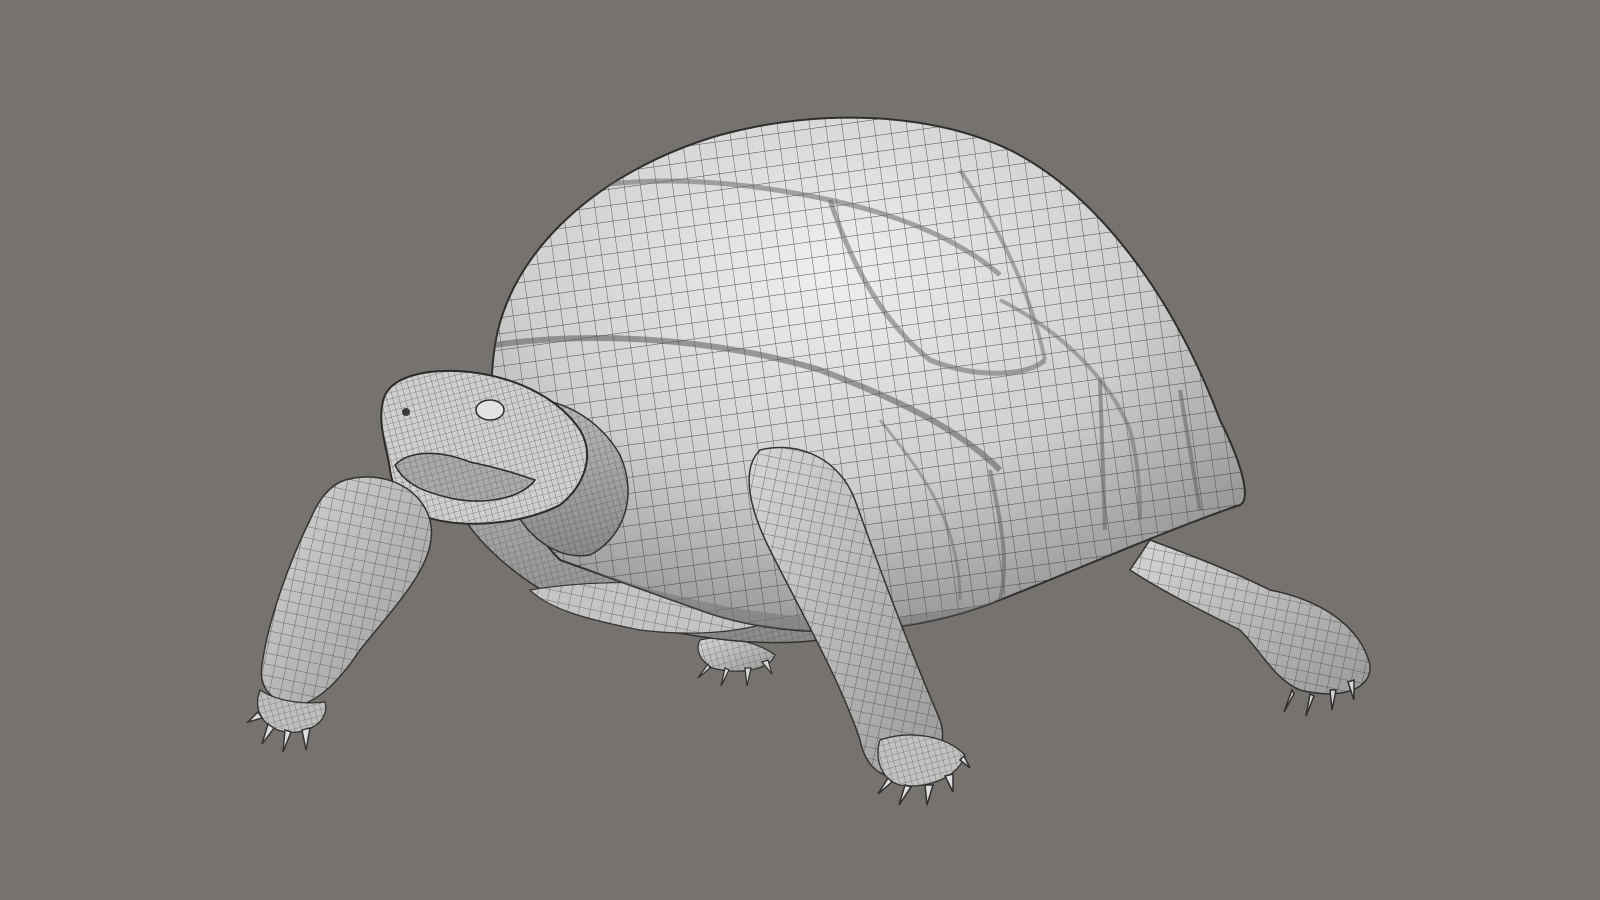  I want to click on hind-right-leg, so click(1249, 628).